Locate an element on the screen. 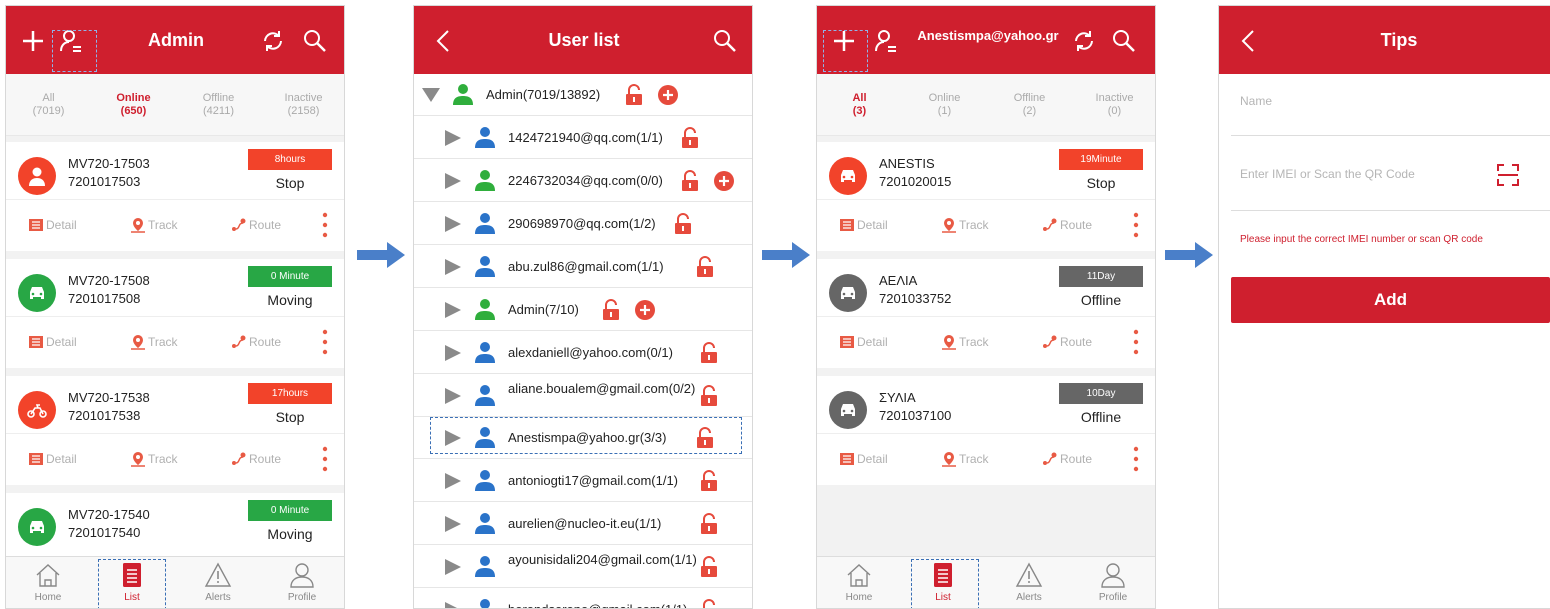 The height and width of the screenshot is (609, 1550). name-input: Name is located at coordinates (1390, 105).